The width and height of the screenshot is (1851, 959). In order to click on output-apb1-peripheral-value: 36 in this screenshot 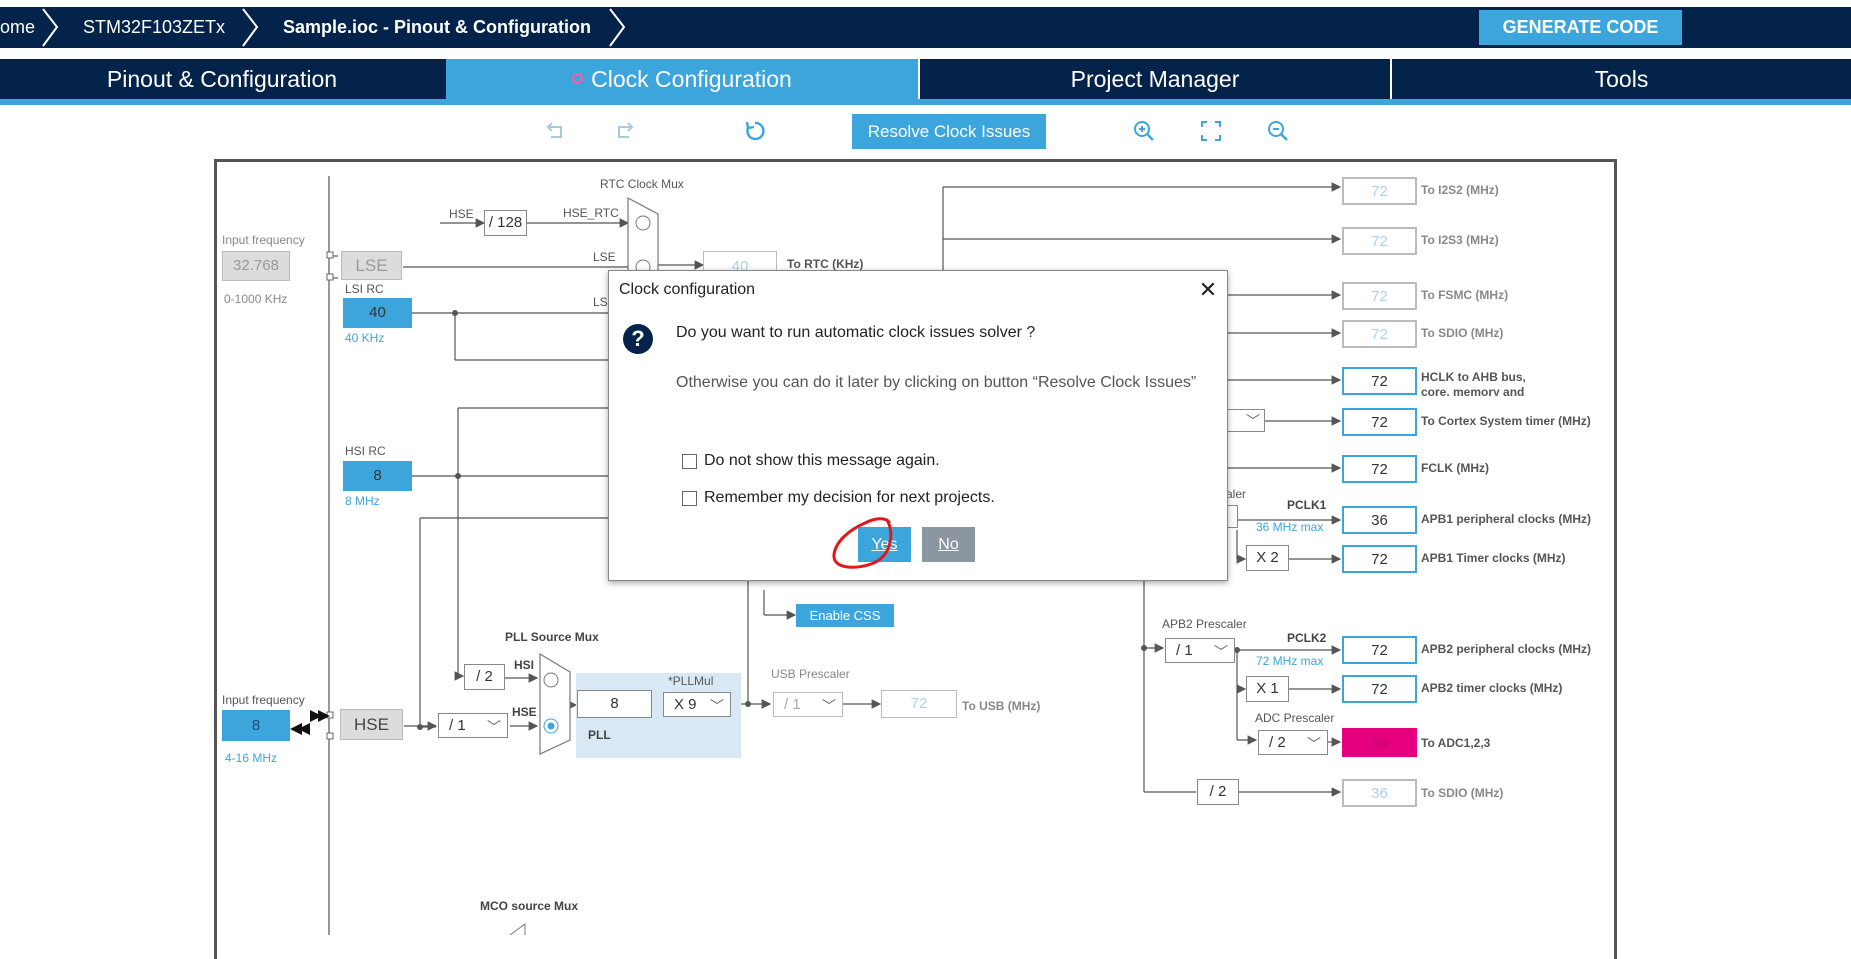, I will do `click(1379, 520)`.